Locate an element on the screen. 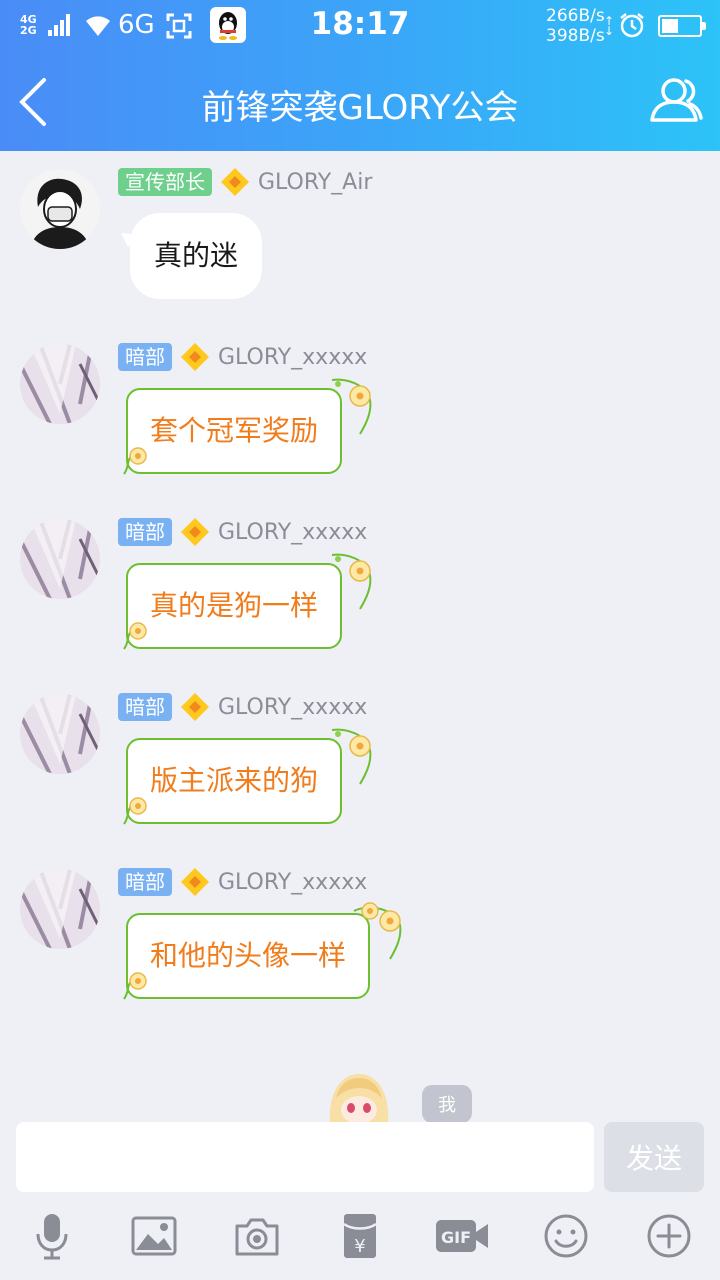 The image size is (720, 1280). chat-message: 暗部 GLORY_xxxxx 和他的头像一样 is located at coordinates (360, 936).